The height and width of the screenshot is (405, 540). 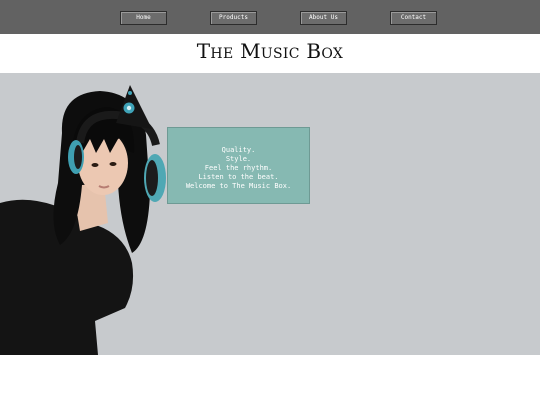 I want to click on tagline-line: Welcome to The Music Box., so click(x=238, y=186).